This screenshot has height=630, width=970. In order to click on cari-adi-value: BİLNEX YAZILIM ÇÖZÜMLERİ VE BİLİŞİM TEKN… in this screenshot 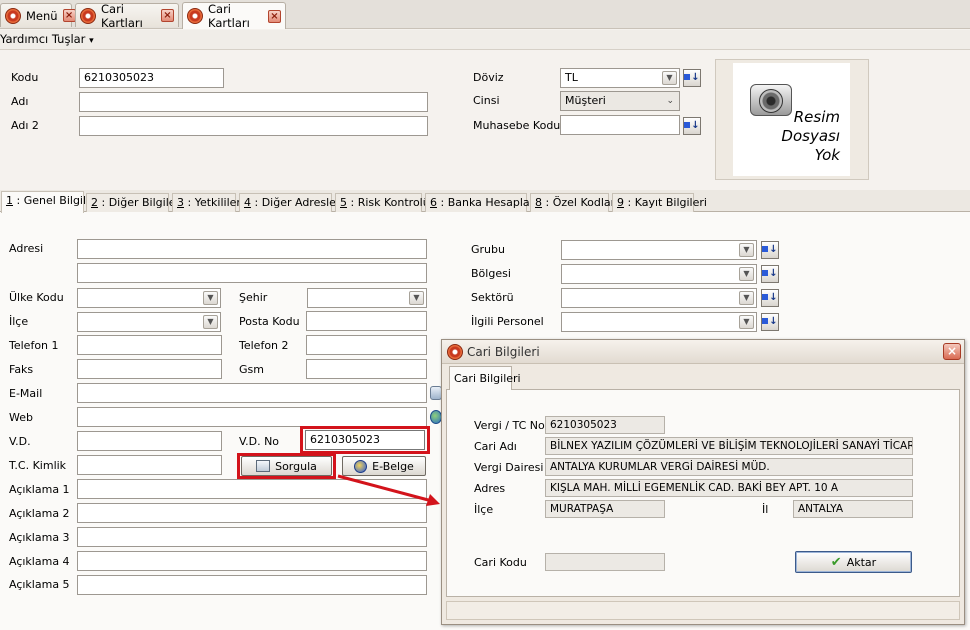, I will do `click(729, 446)`.